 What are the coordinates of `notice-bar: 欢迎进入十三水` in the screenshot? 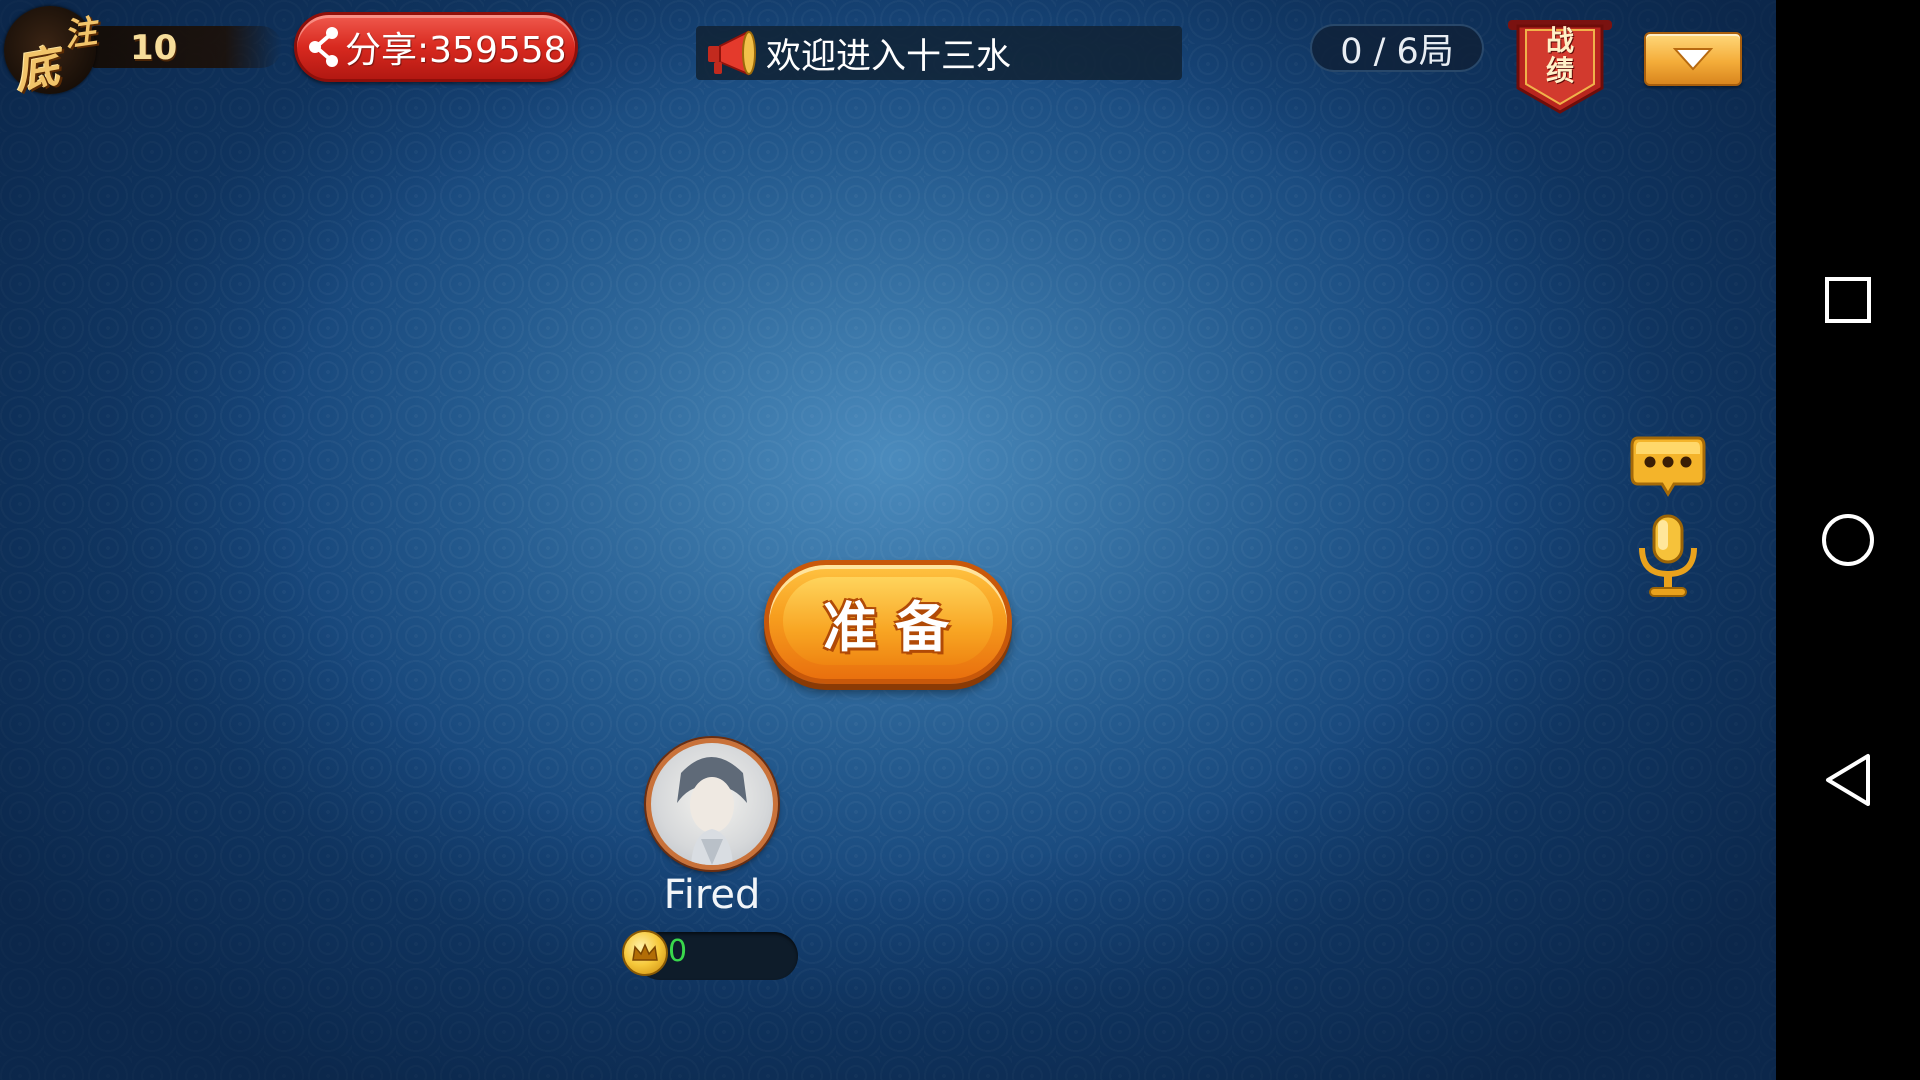 It's located at (939, 53).